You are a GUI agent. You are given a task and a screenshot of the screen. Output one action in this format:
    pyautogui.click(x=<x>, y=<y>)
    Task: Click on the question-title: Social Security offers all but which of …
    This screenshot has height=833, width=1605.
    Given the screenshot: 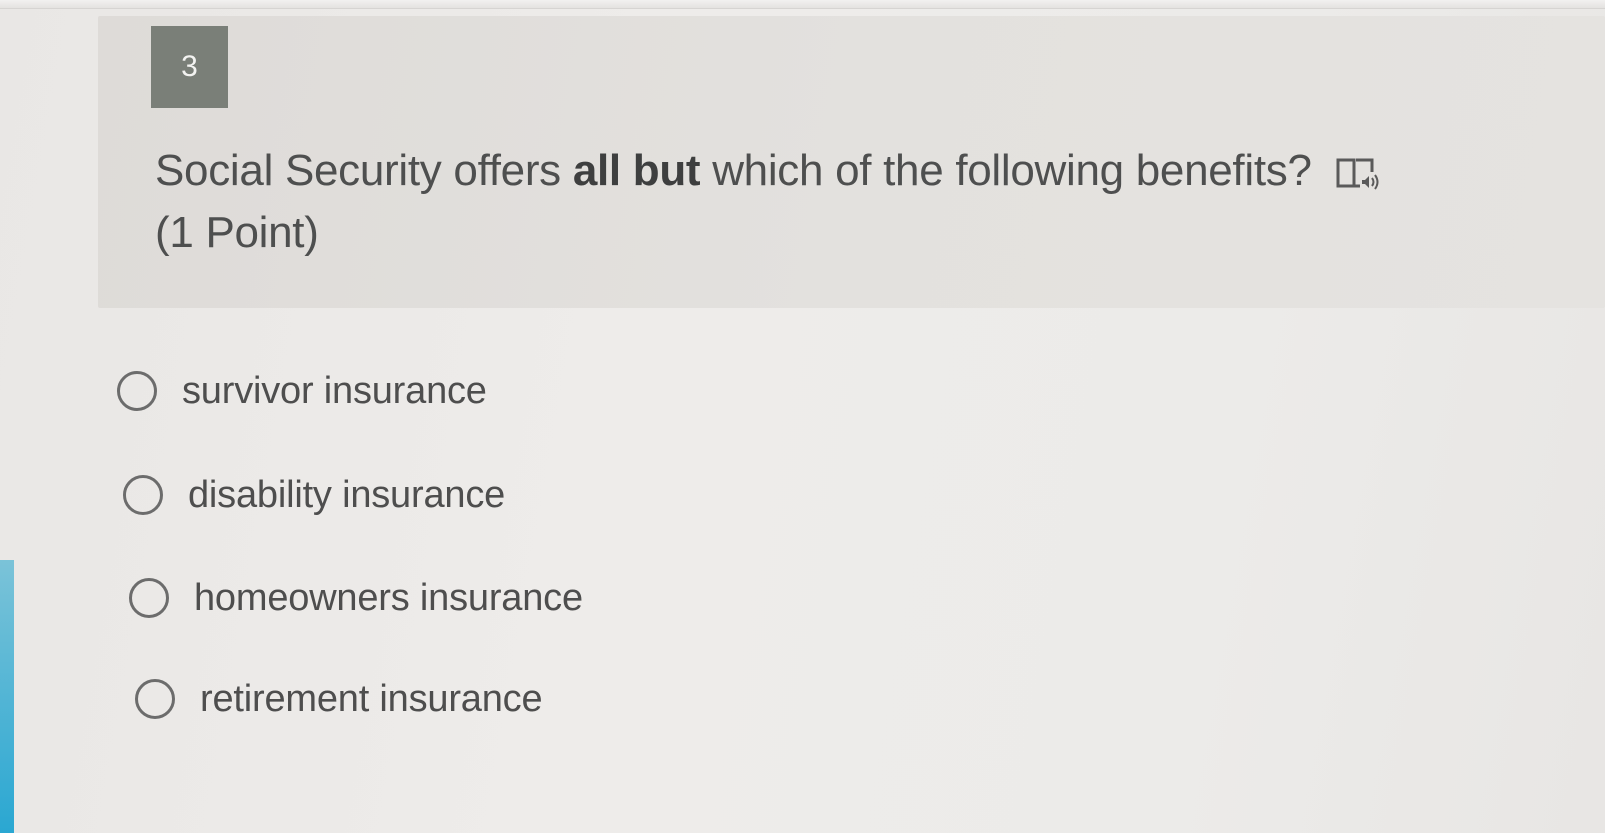 What is the action you would take?
    pyautogui.click(x=785, y=202)
    